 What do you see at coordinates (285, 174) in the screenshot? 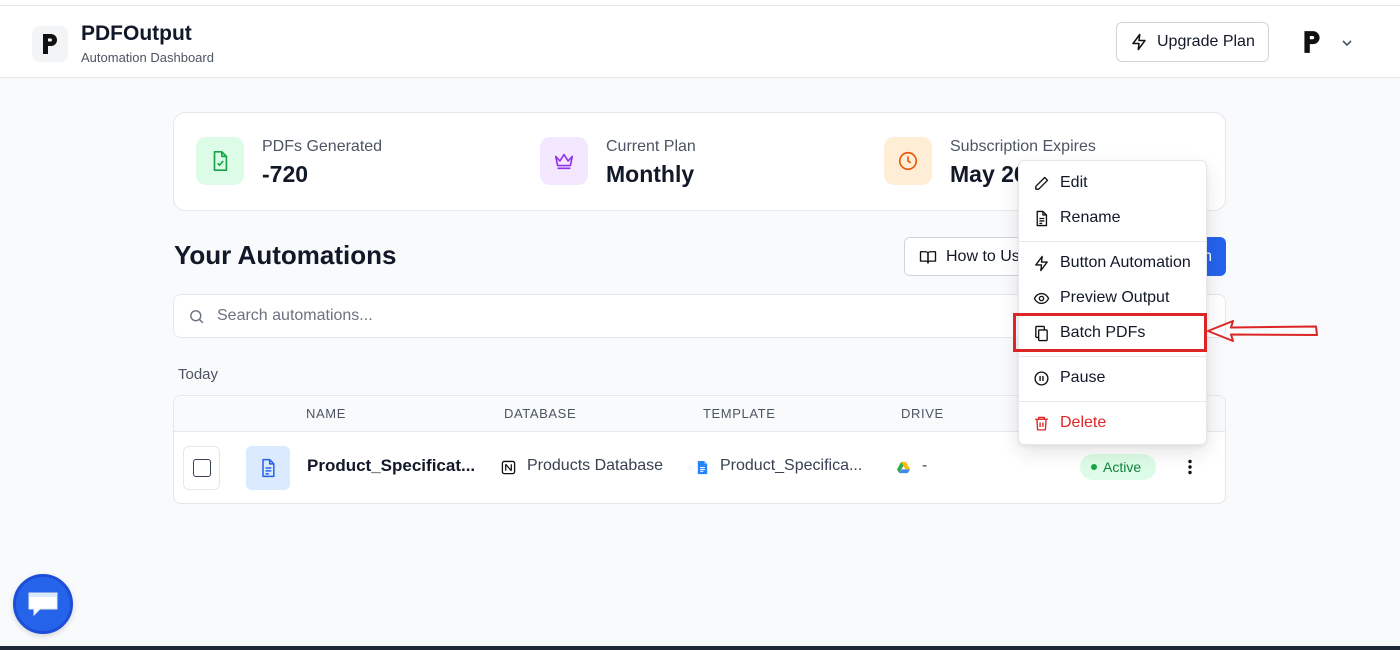
I see `stat-value: -720` at bounding box center [285, 174].